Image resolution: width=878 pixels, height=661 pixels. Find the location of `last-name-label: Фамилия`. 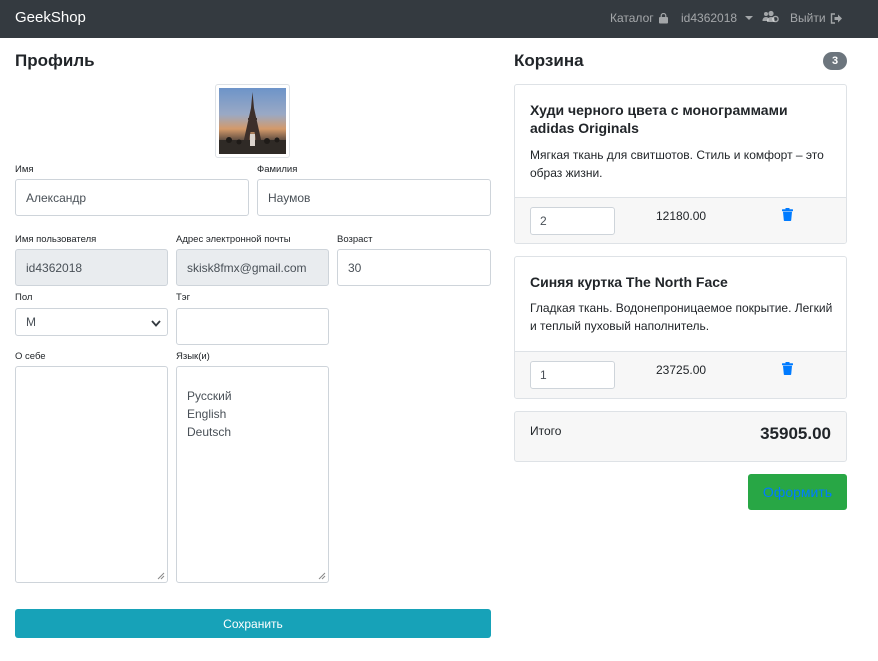

last-name-label: Фамилия is located at coordinates (277, 169).